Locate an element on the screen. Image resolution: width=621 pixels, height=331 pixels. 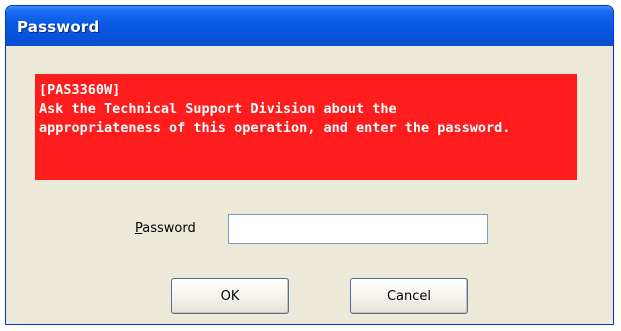
warning-code: [PAS3360W] is located at coordinates (80, 90).